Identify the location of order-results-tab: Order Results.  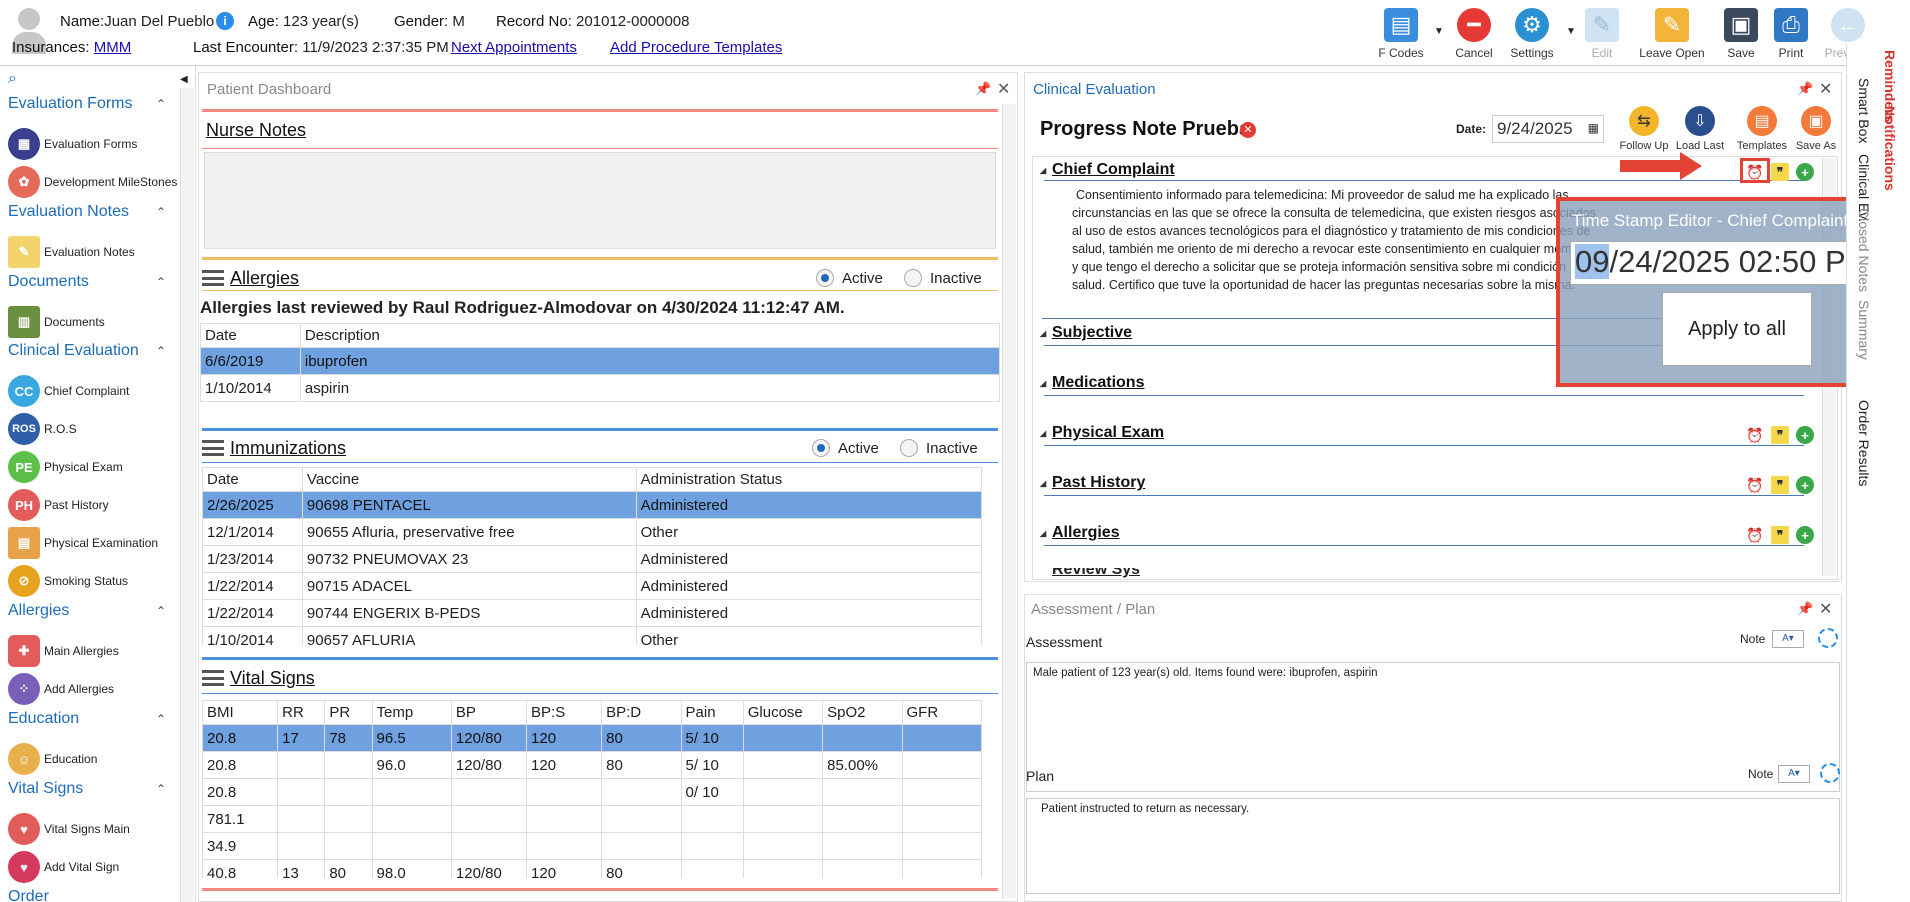
(1864, 443).